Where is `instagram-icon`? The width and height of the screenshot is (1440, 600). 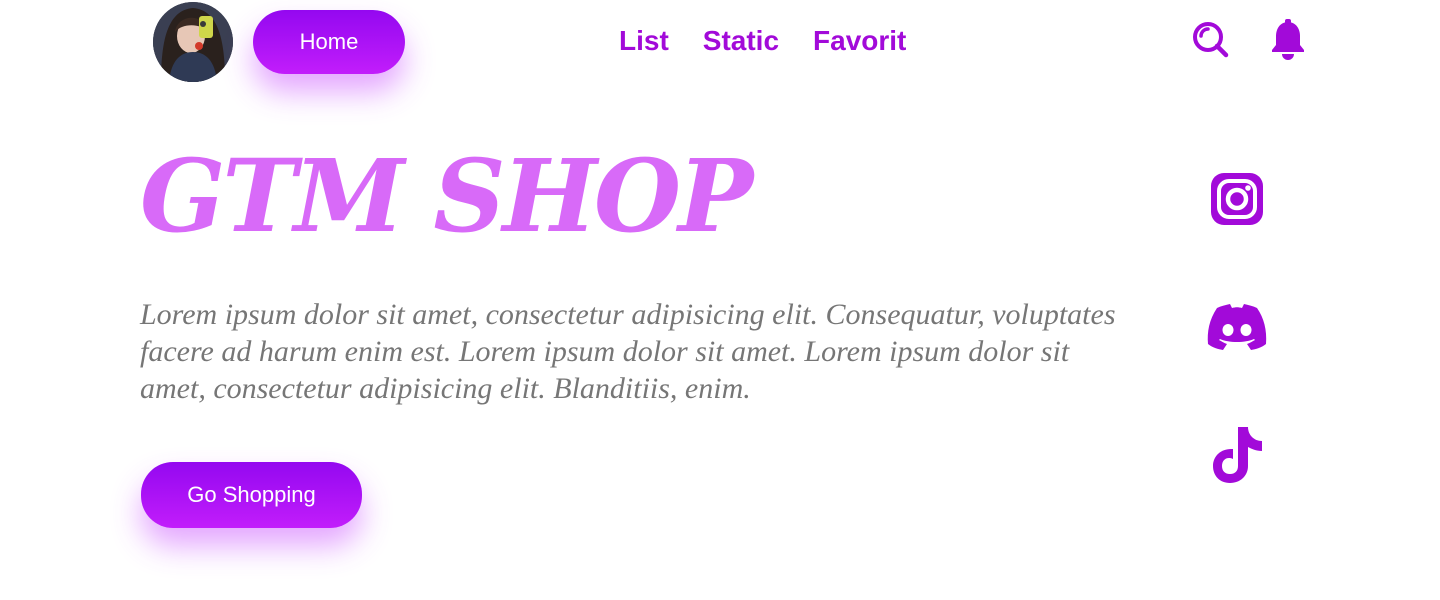 instagram-icon is located at coordinates (1237, 199).